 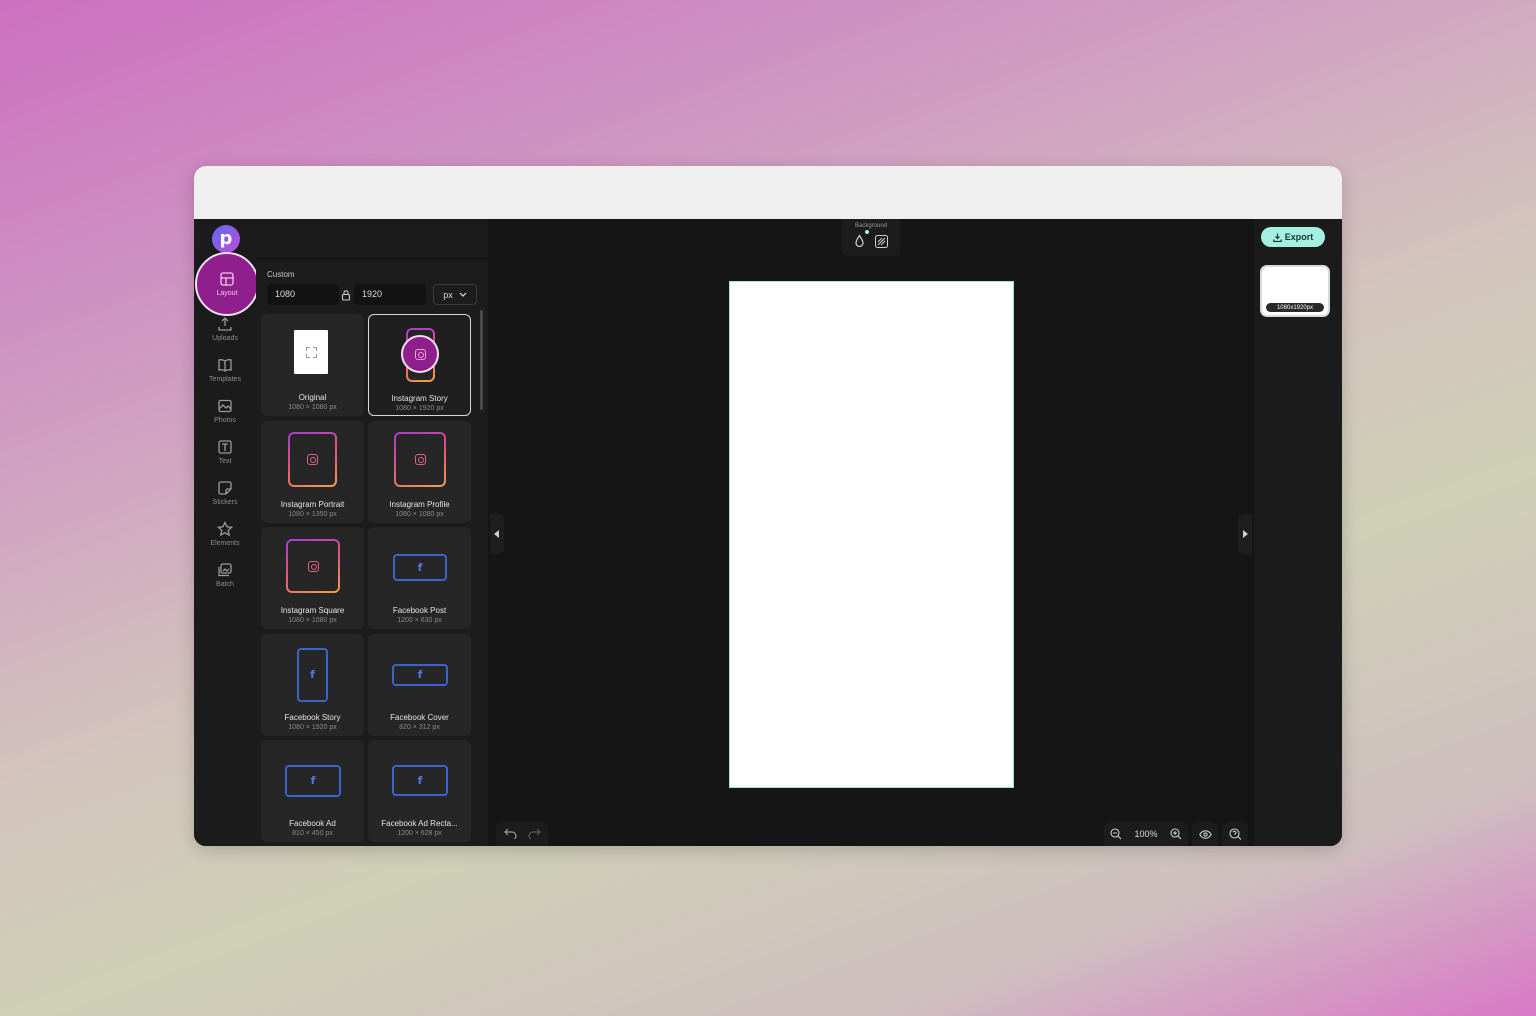 I want to click on export-label: Export, so click(x=1299, y=237).